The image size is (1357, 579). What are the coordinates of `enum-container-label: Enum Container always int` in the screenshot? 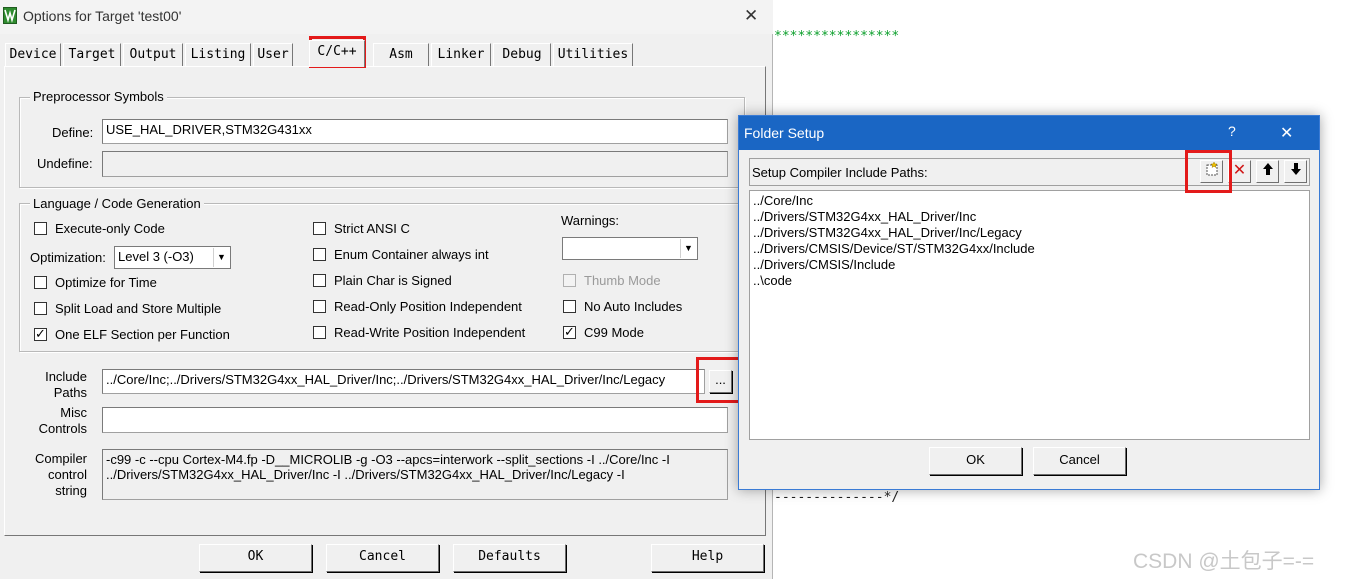 It's located at (411, 254).